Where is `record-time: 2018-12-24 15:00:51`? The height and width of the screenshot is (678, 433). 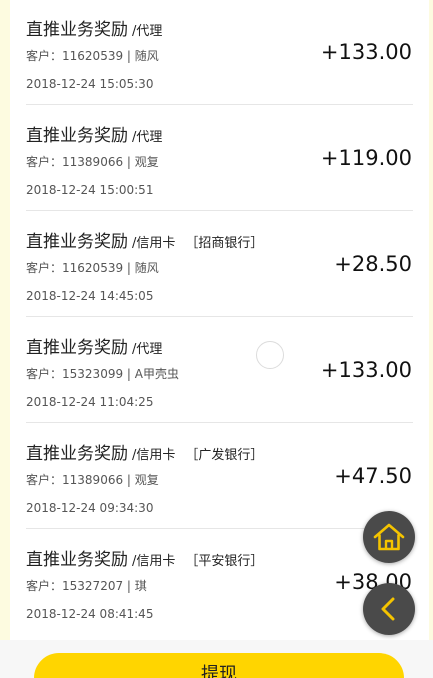
record-time: 2018-12-24 15:00:51 is located at coordinates (90, 190).